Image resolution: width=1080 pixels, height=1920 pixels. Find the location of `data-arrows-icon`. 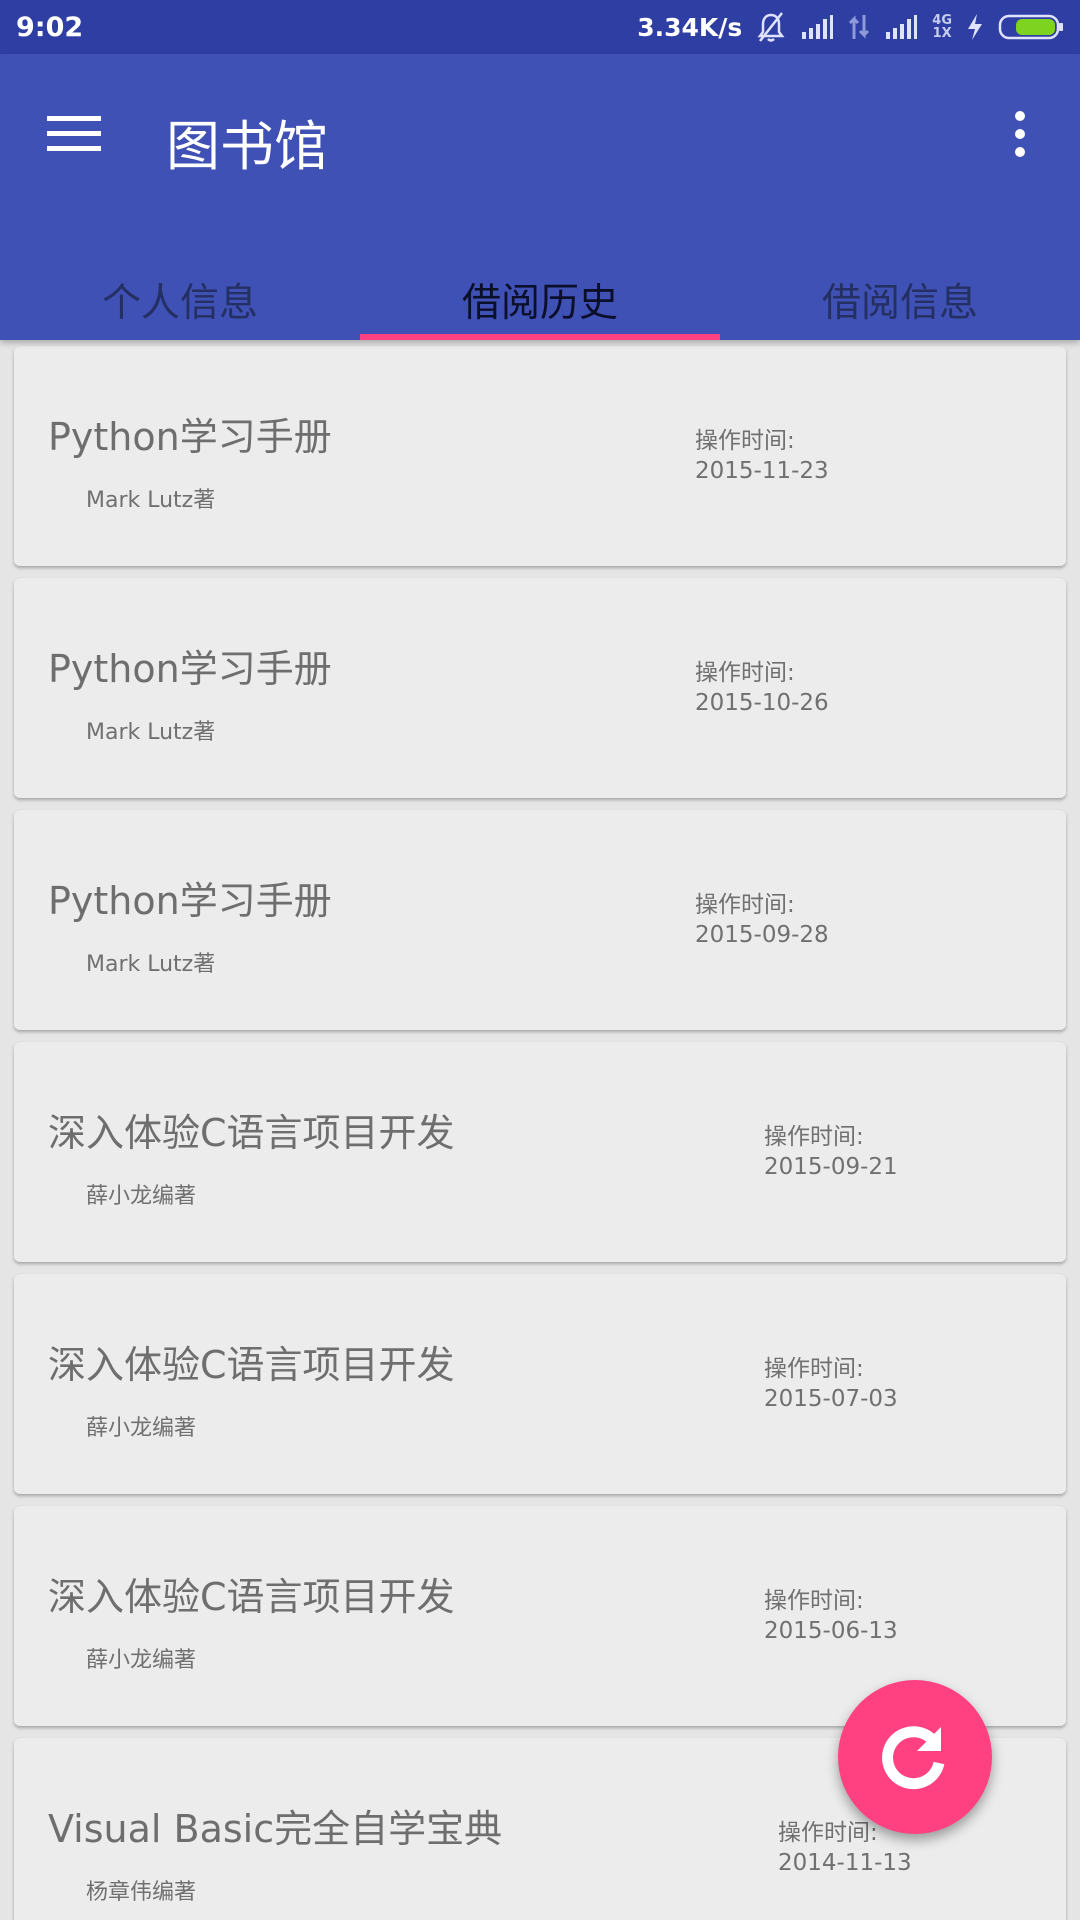

data-arrows-icon is located at coordinates (859, 27).